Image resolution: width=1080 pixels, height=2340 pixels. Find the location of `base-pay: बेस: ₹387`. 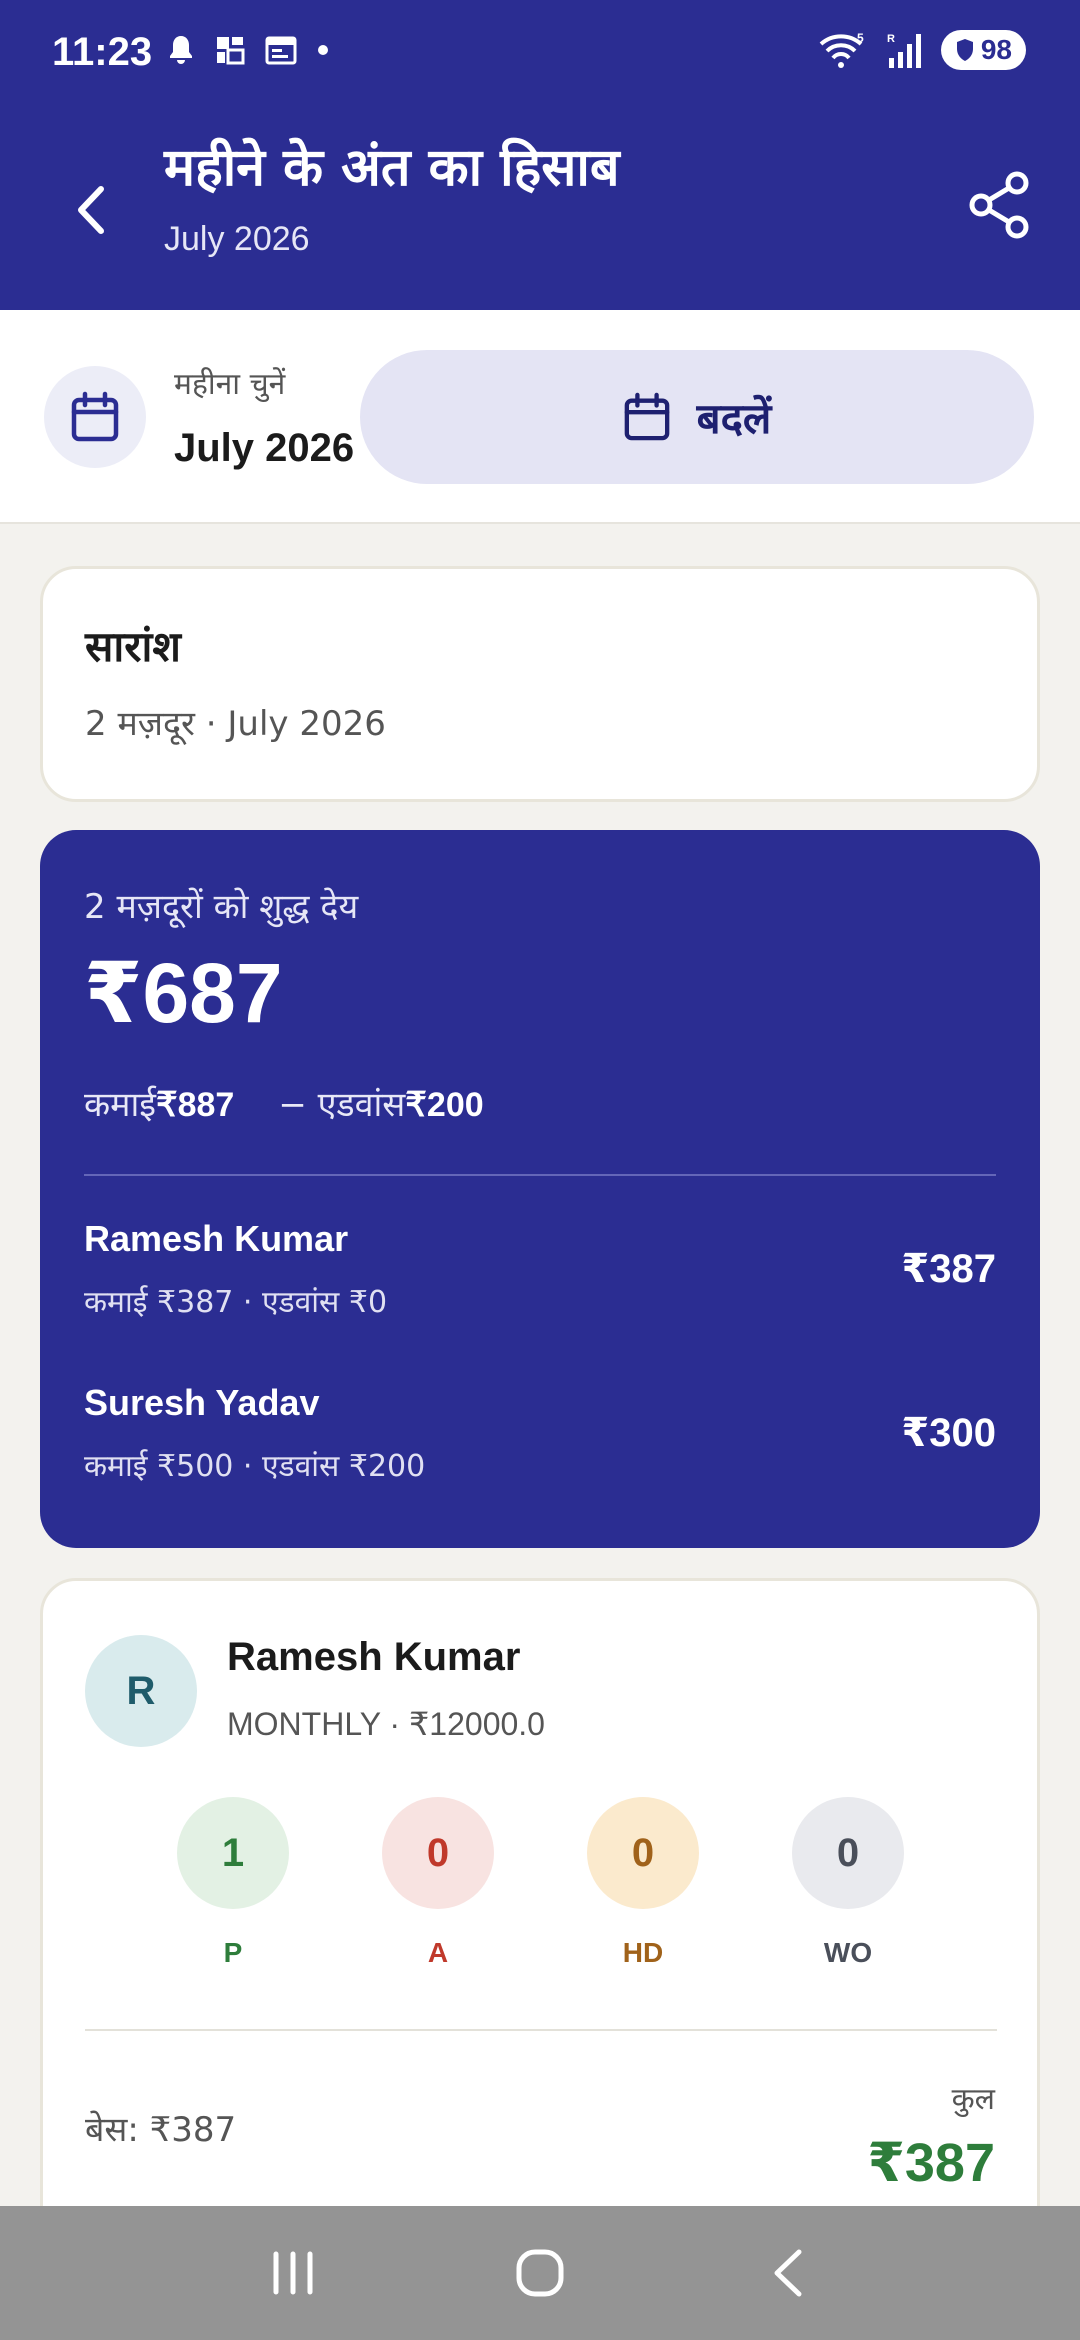

base-pay: बेस: ₹387 is located at coordinates (161, 2130).